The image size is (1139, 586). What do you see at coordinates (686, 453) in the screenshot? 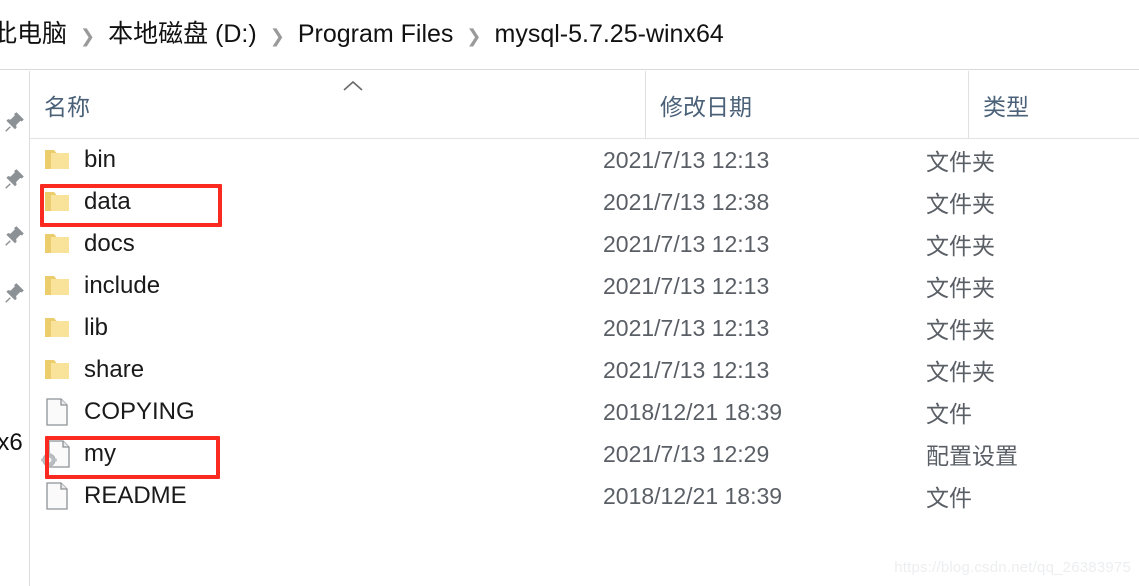
I see `file-date-modified: 2021/7/13 12:29` at bounding box center [686, 453].